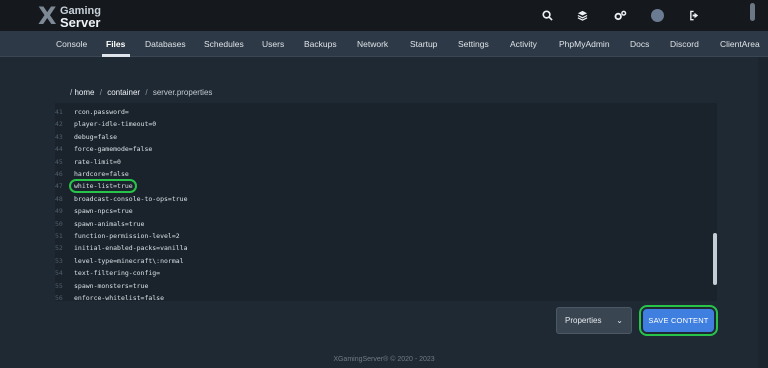 The image size is (768, 368). What do you see at coordinates (59, 149) in the screenshot?
I see `line-number: 44` at bounding box center [59, 149].